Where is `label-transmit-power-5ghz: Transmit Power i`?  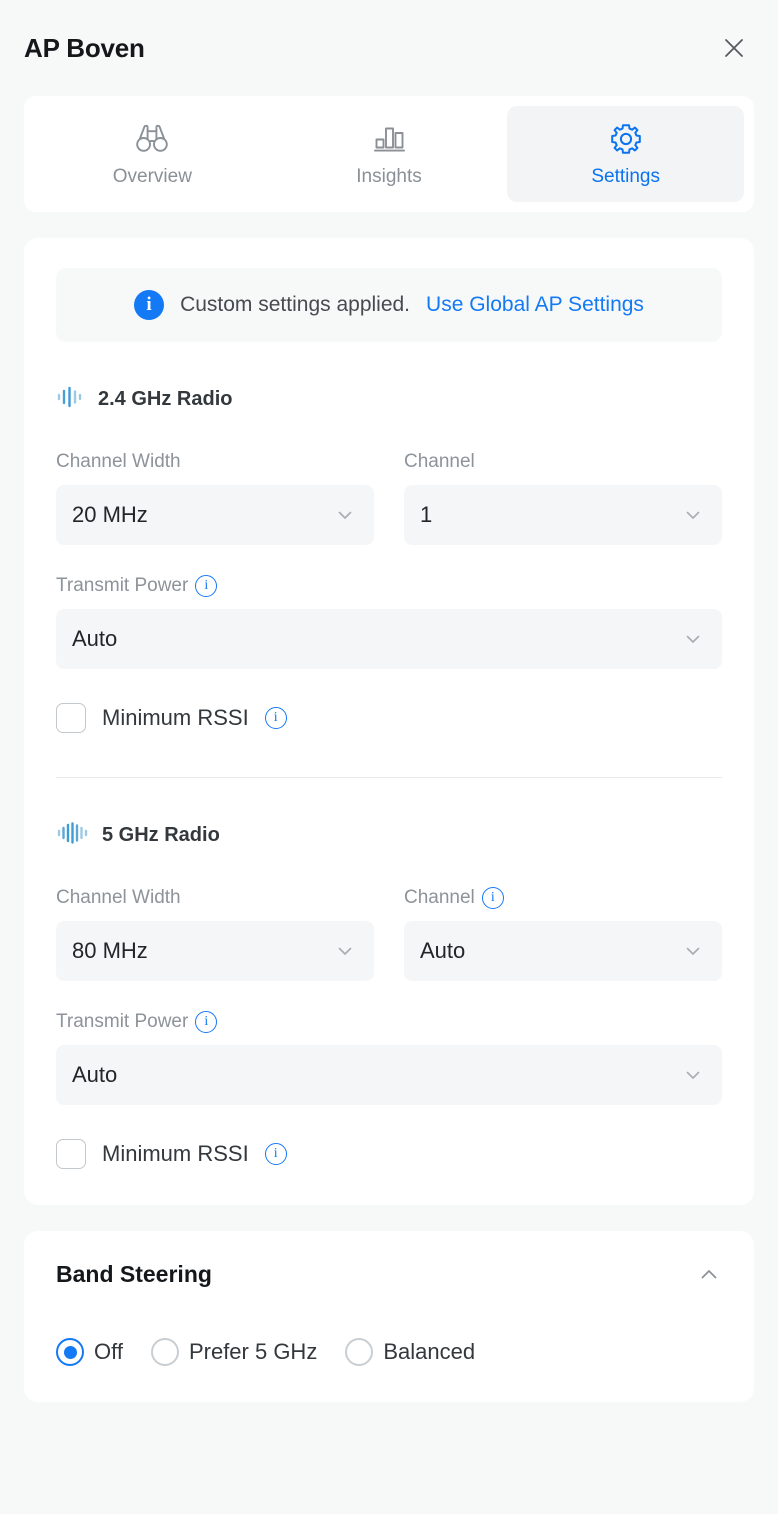 label-transmit-power-5ghz: Transmit Power i is located at coordinates (389, 1022).